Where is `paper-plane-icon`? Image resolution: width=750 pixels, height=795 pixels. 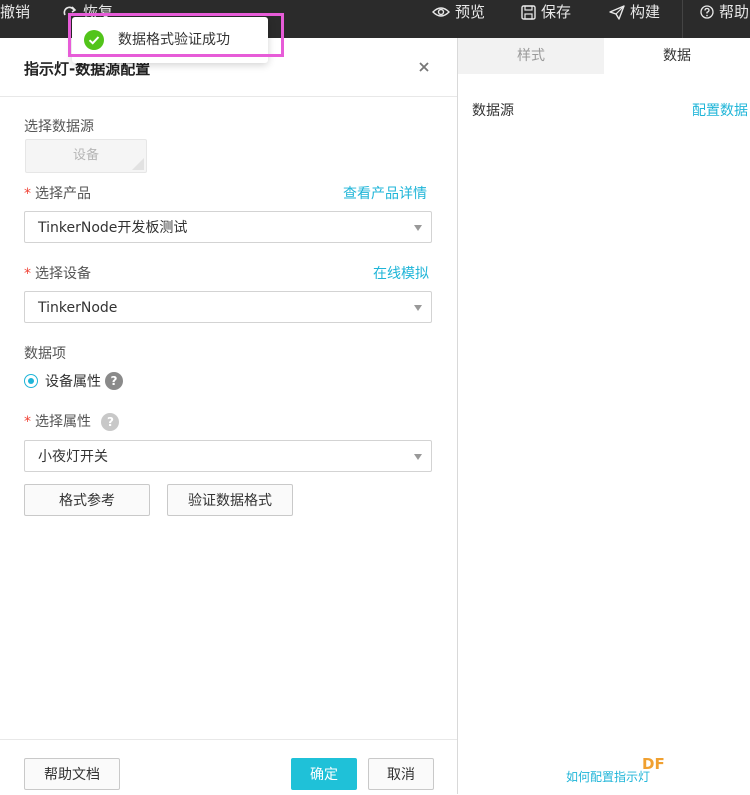 paper-plane-icon is located at coordinates (617, 12).